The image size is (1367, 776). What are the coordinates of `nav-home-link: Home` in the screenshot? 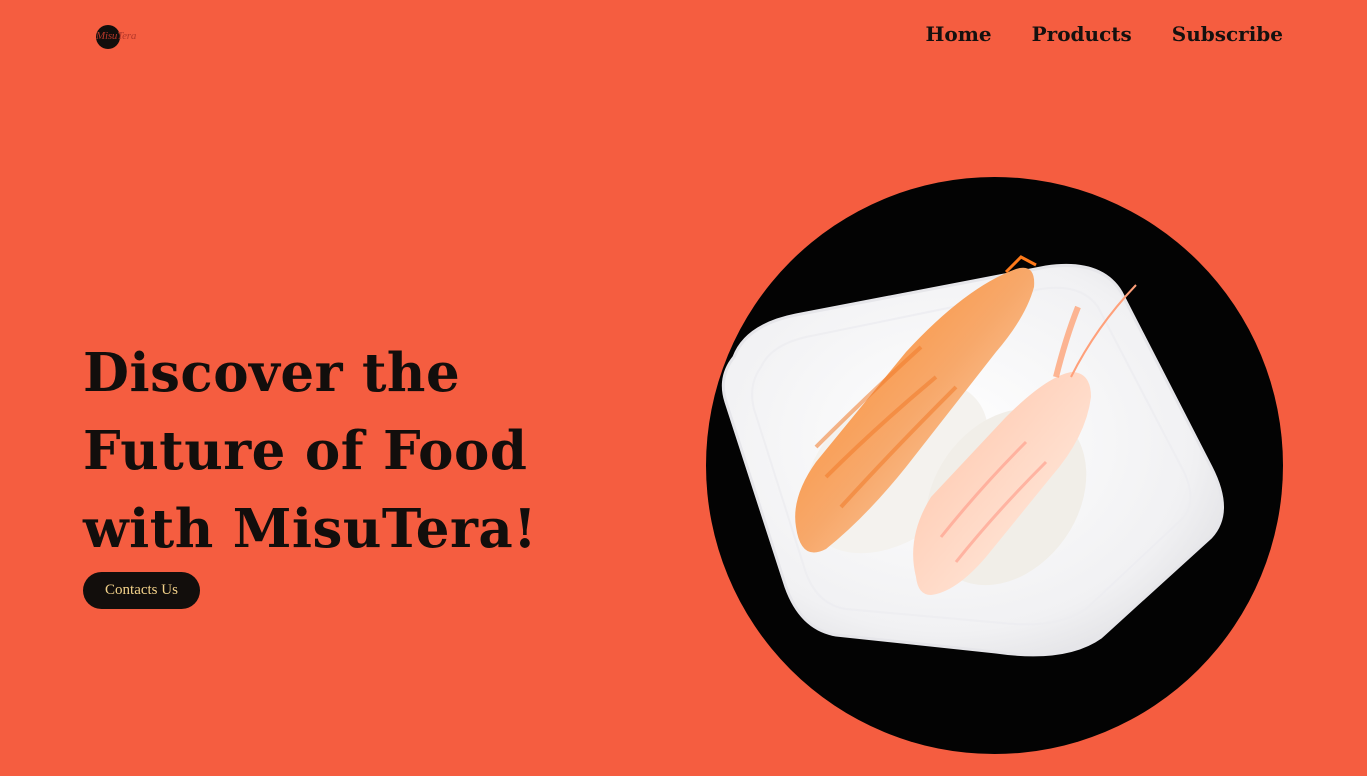 It's located at (959, 34).